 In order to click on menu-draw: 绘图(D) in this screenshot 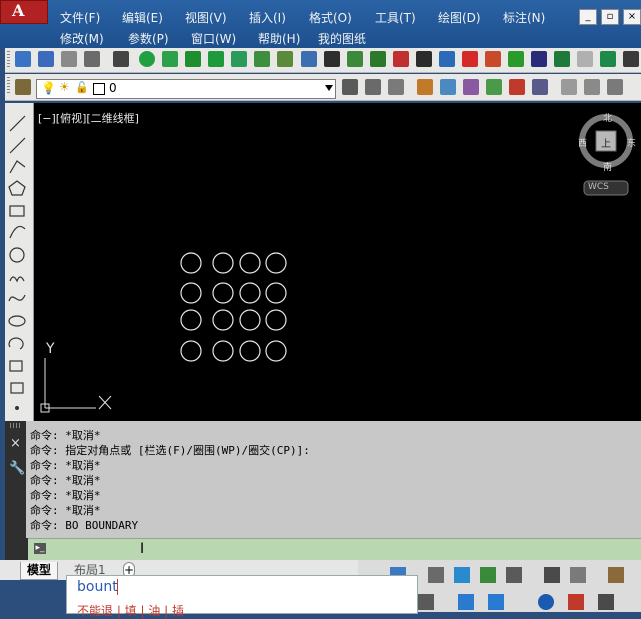, I will do `click(459, 18)`.